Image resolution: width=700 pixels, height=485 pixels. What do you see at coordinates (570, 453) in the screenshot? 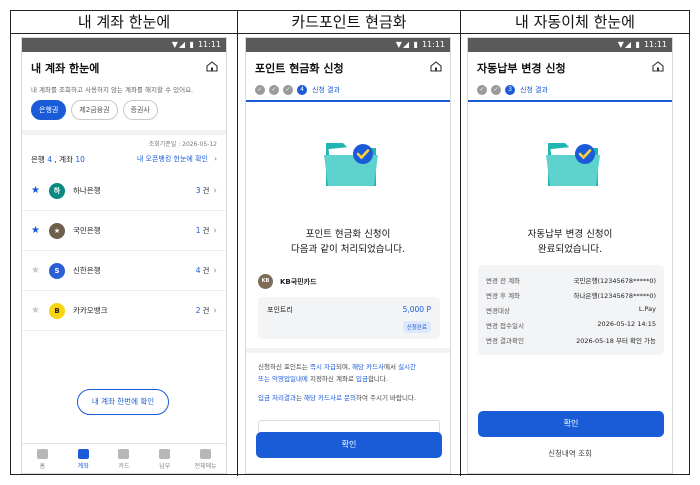
I see `history-link: 신청내역 조회` at bounding box center [570, 453].